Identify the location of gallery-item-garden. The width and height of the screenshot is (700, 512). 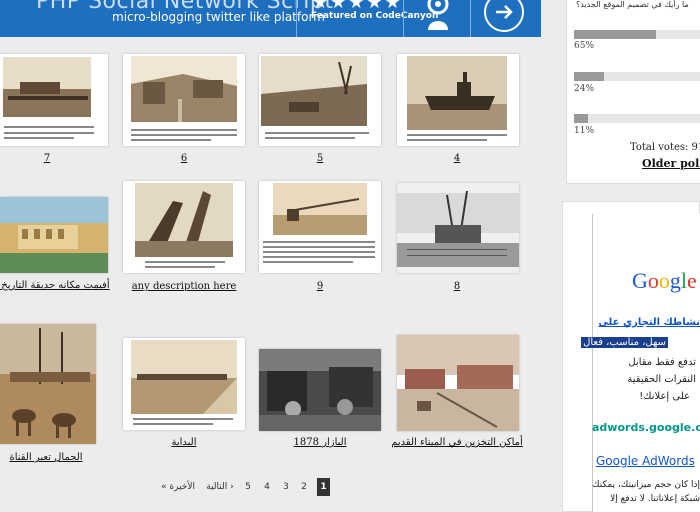
(54, 235).